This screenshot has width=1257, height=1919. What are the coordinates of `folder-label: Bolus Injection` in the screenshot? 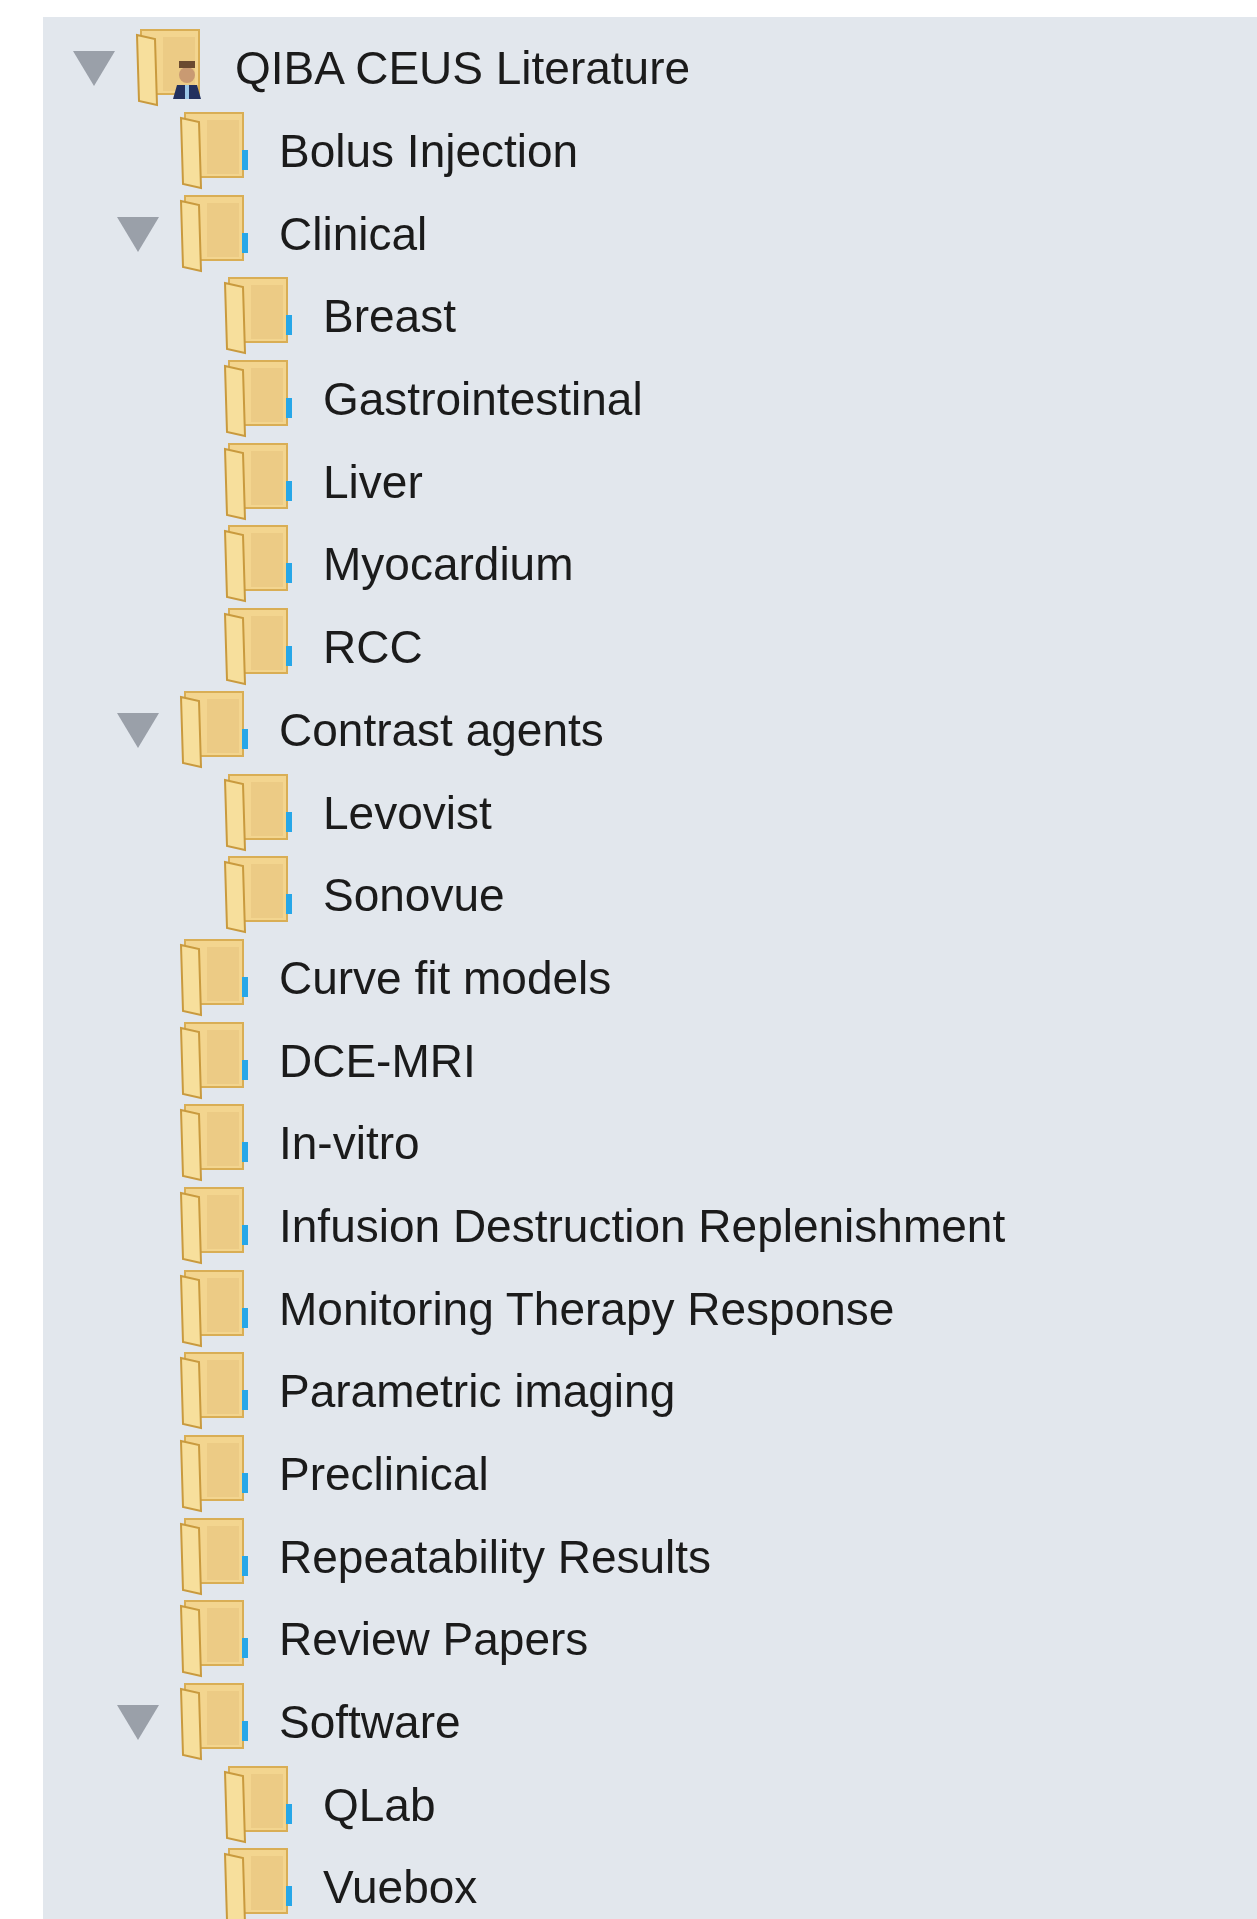 It's located at (429, 151).